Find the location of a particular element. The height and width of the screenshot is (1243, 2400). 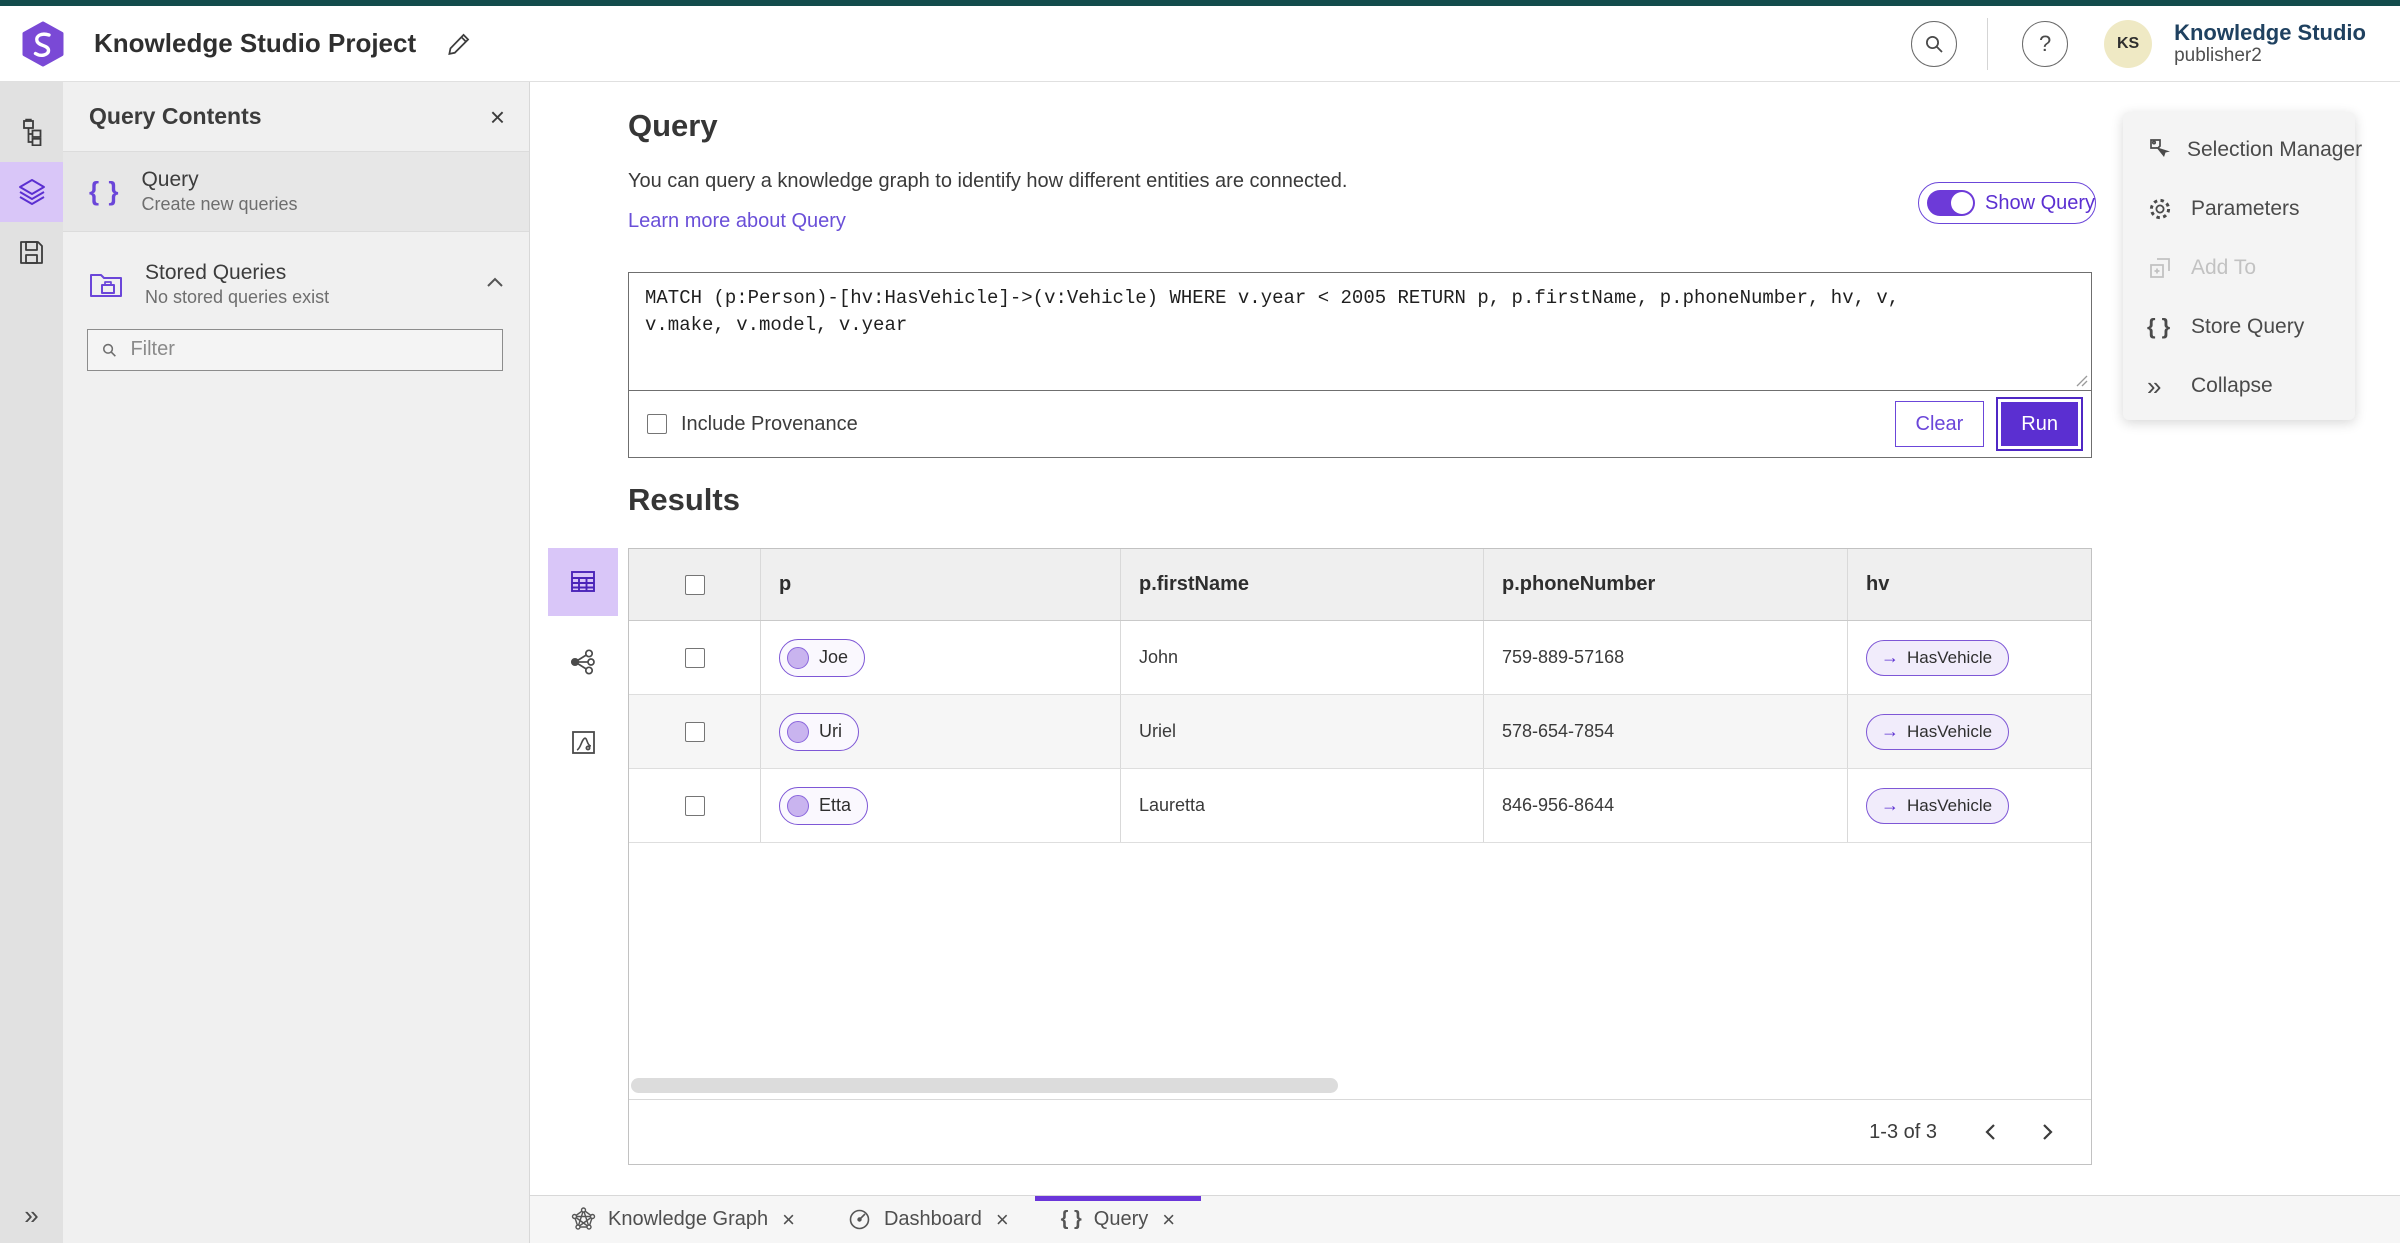

chevron-left-icon is located at coordinates (1990, 1132).